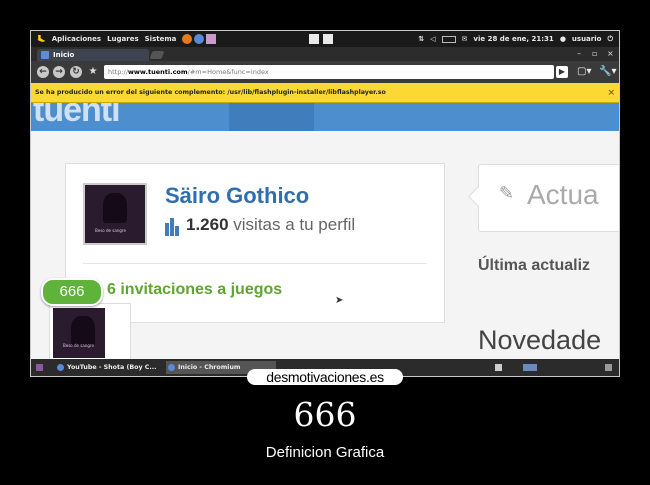 This screenshot has width=650, height=485. Describe the element at coordinates (610, 39) in the screenshot. I see `power-icon: ⏻` at that location.